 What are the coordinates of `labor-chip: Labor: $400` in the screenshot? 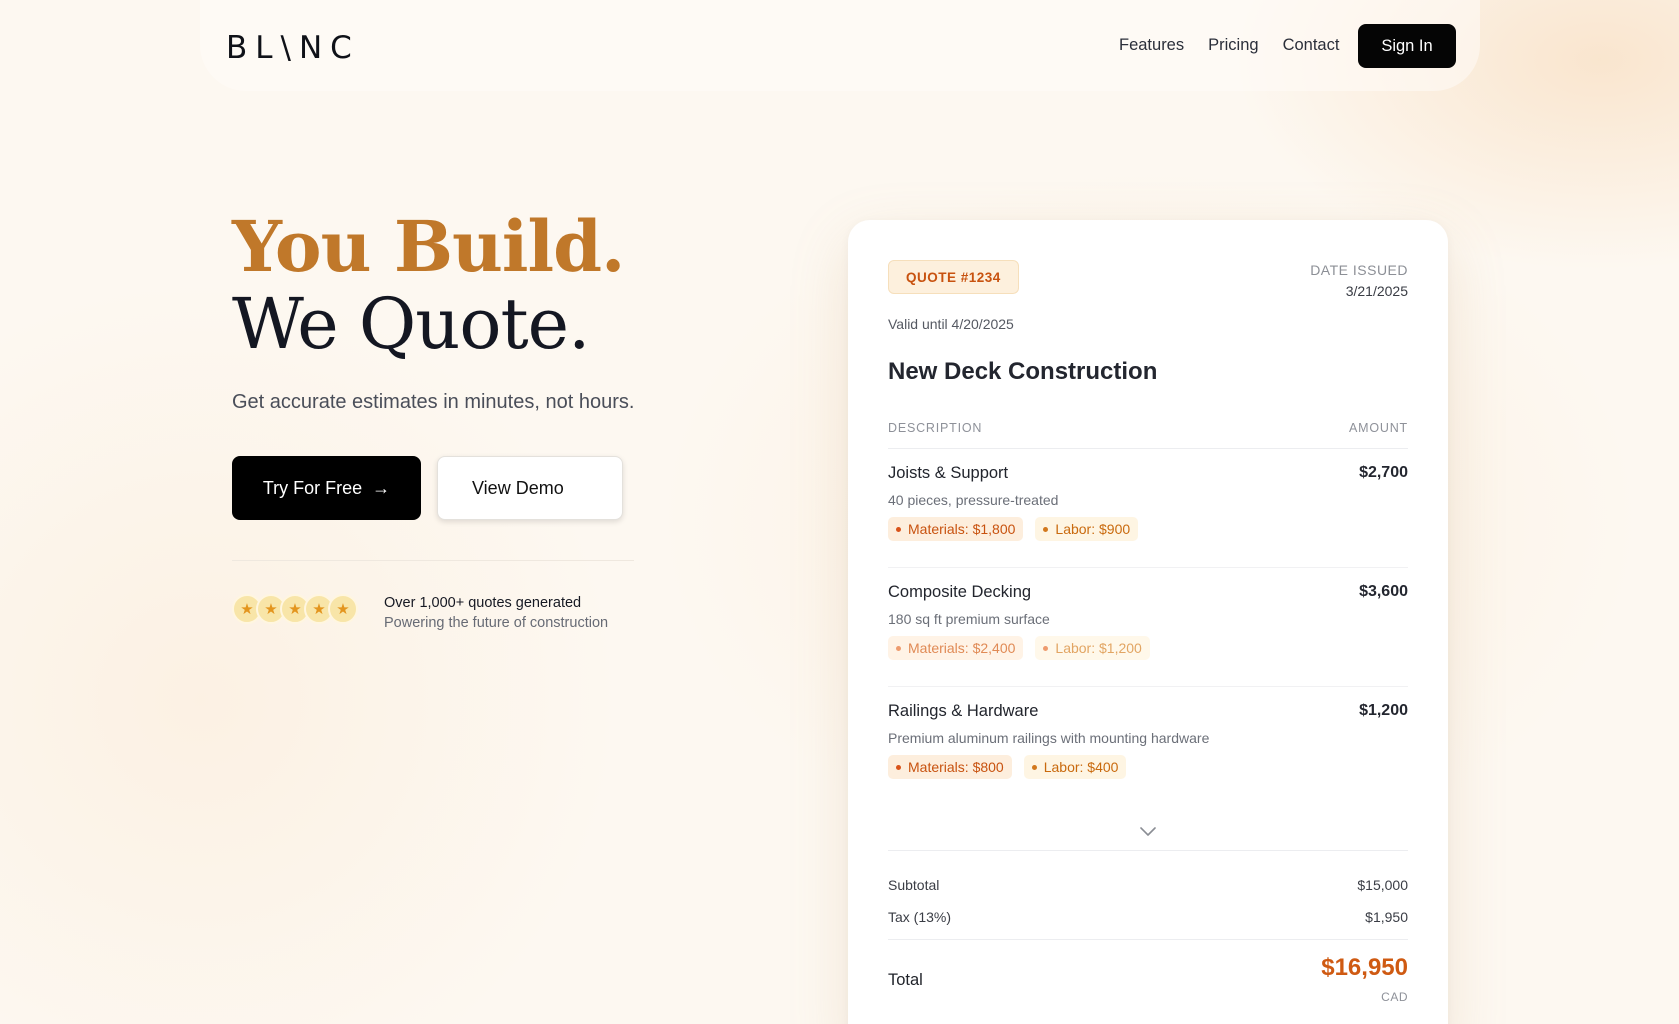 It's located at (1075, 767).